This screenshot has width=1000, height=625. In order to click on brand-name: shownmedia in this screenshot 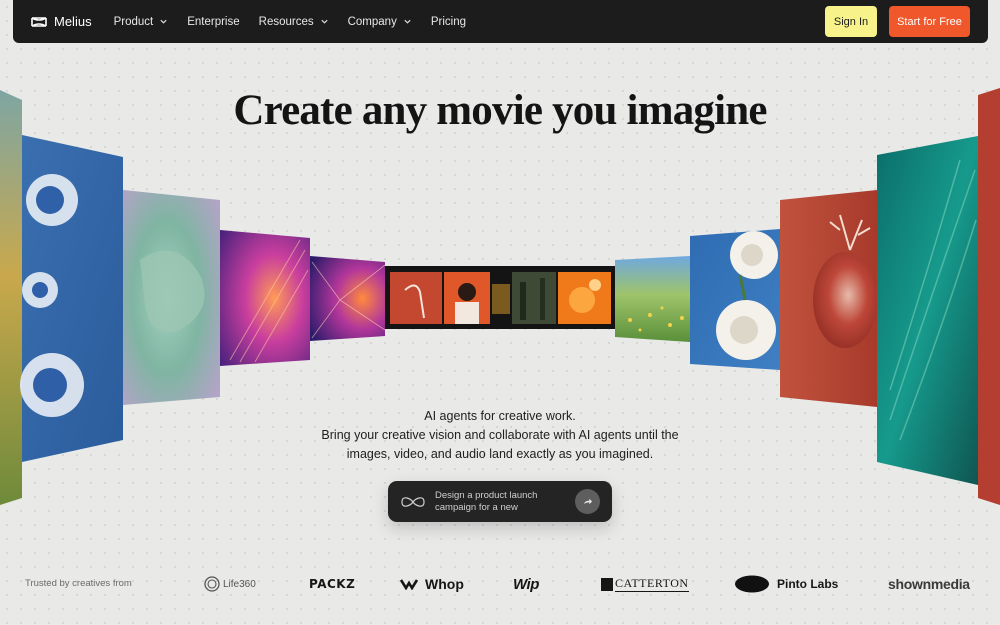, I will do `click(929, 584)`.